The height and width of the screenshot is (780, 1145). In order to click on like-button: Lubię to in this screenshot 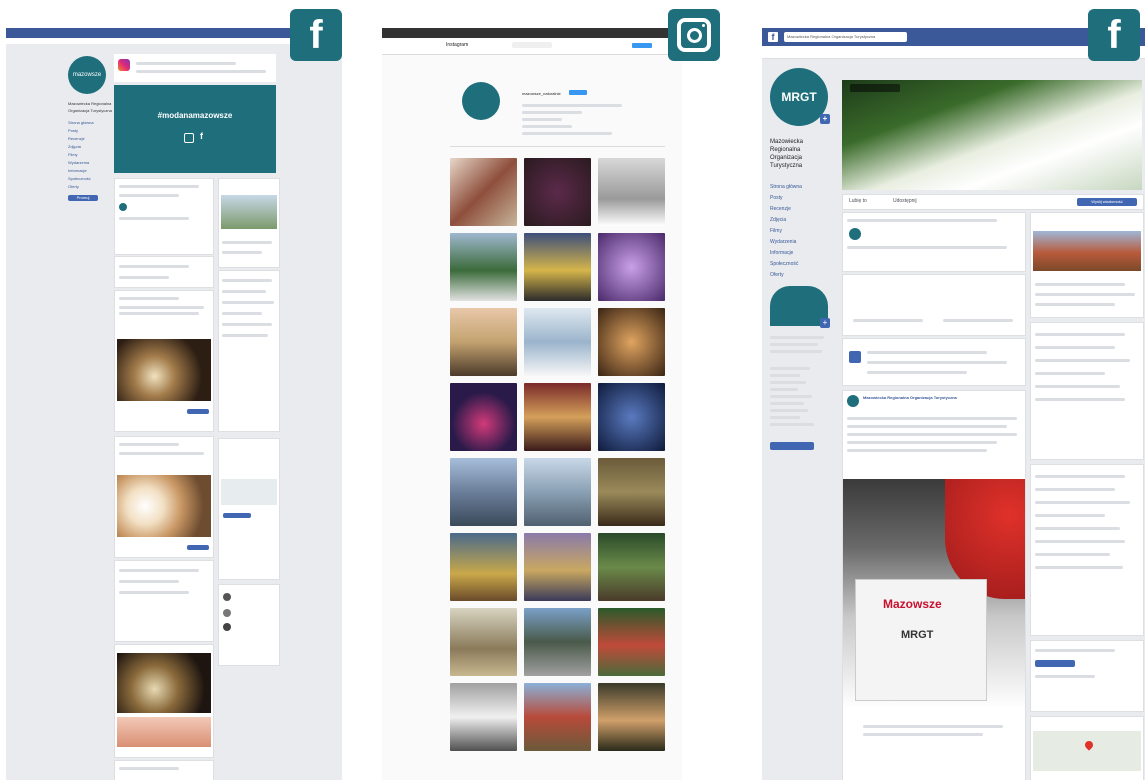, I will do `click(858, 201)`.